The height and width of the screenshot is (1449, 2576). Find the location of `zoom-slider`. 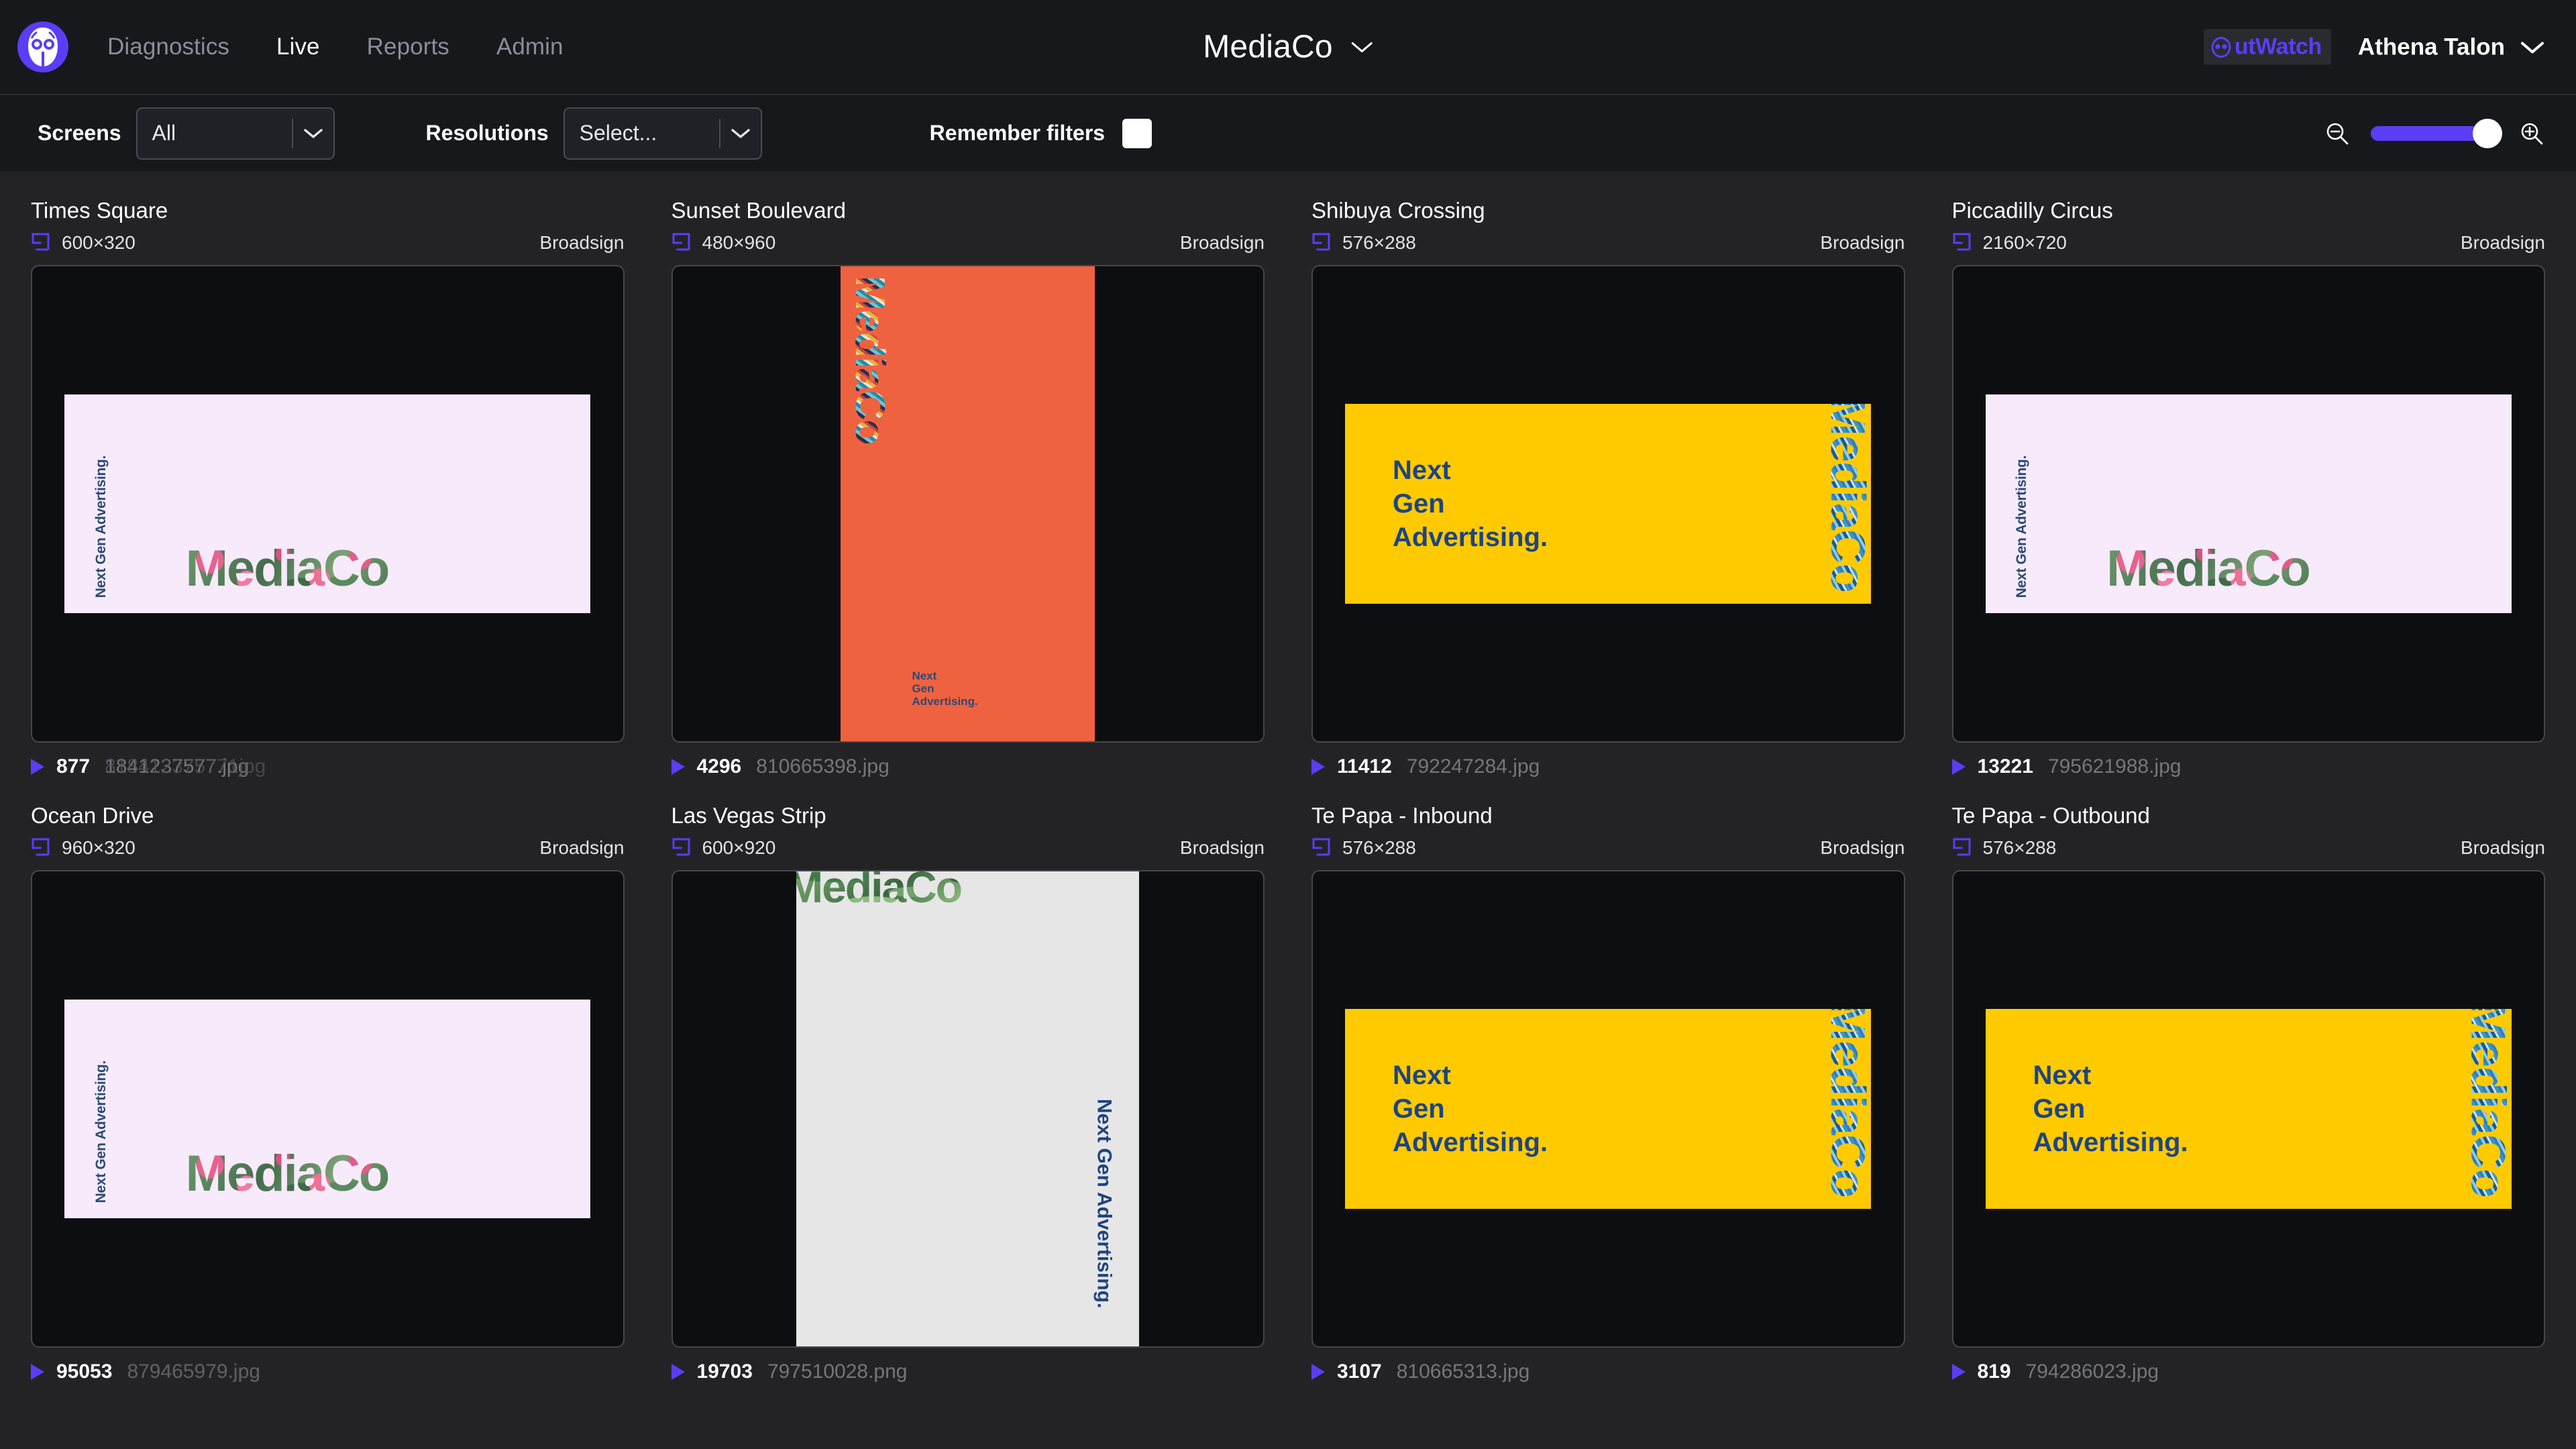

zoom-slider is located at coordinates (2436, 133).